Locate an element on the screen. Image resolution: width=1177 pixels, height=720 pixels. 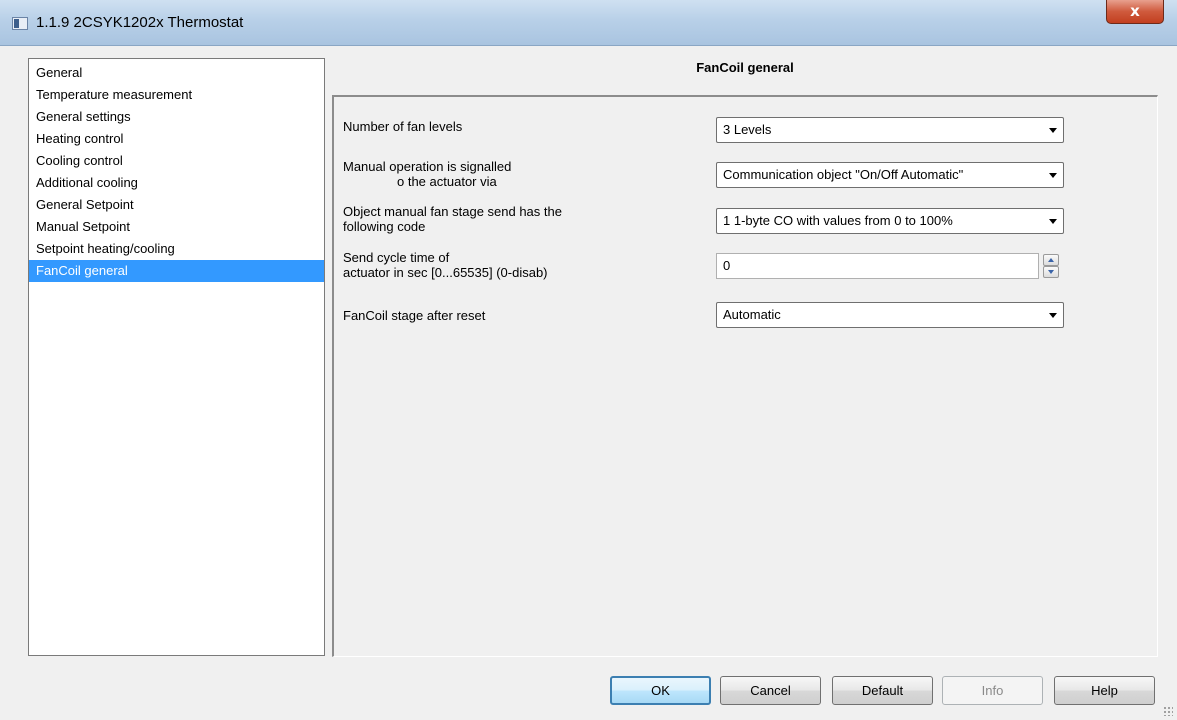
nav-item-additional-cooling: Additional cooling is located at coordinates (176, 183).